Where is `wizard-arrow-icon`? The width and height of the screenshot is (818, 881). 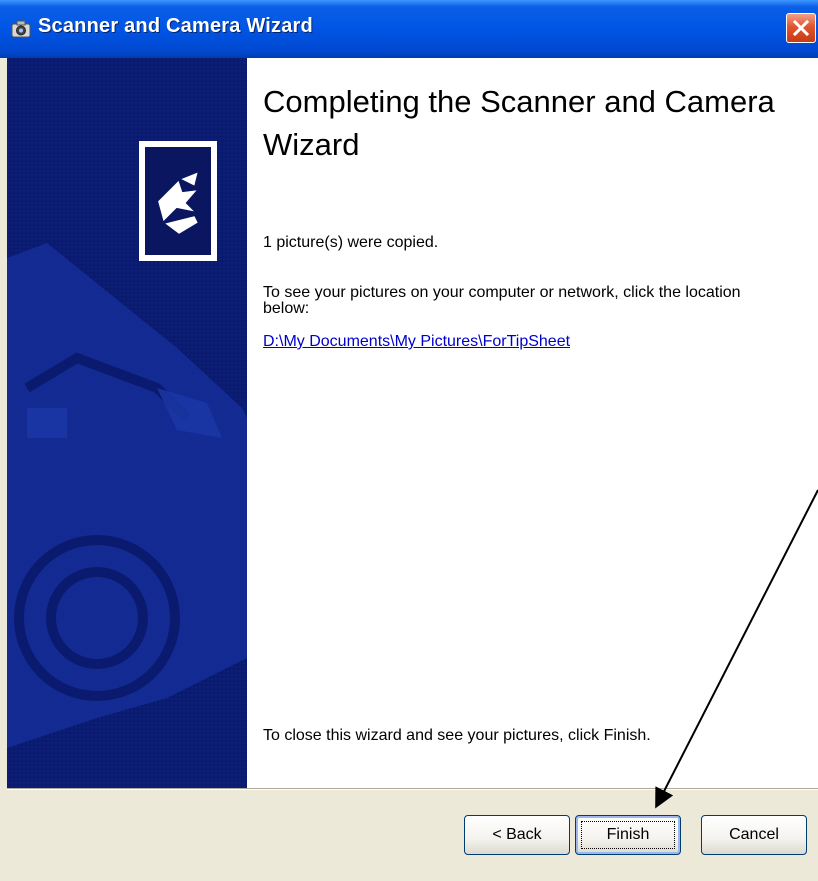 wizard-arrow-icon is located at coordinates (178, 201).